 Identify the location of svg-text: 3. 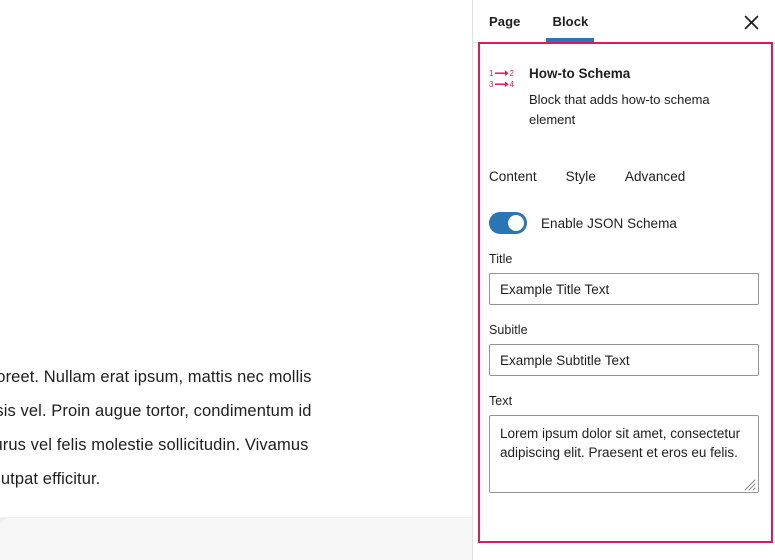
(491, 84).